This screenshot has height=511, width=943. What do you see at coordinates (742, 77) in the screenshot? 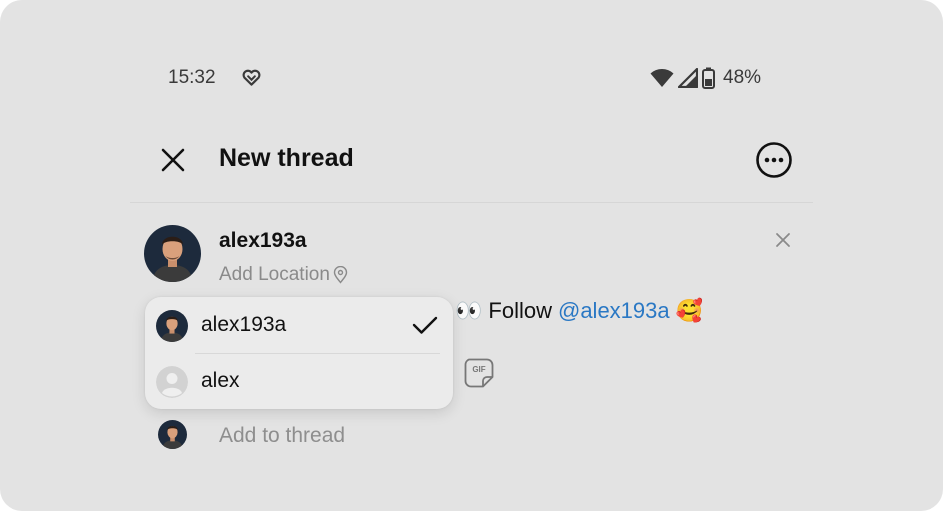
I see `battery-percent: 48%` at bounding box center [742, 77].